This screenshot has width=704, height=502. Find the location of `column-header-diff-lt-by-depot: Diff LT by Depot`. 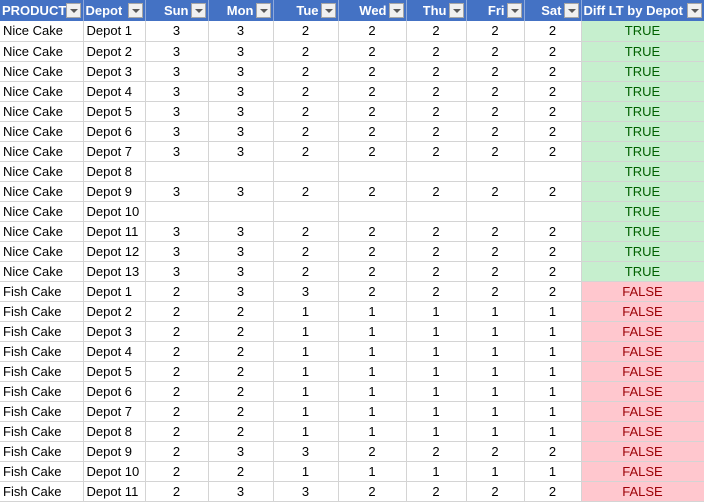

column-header-diff-lt-by-depot: Diff LT by Depot is located at coordinates (642, 10).